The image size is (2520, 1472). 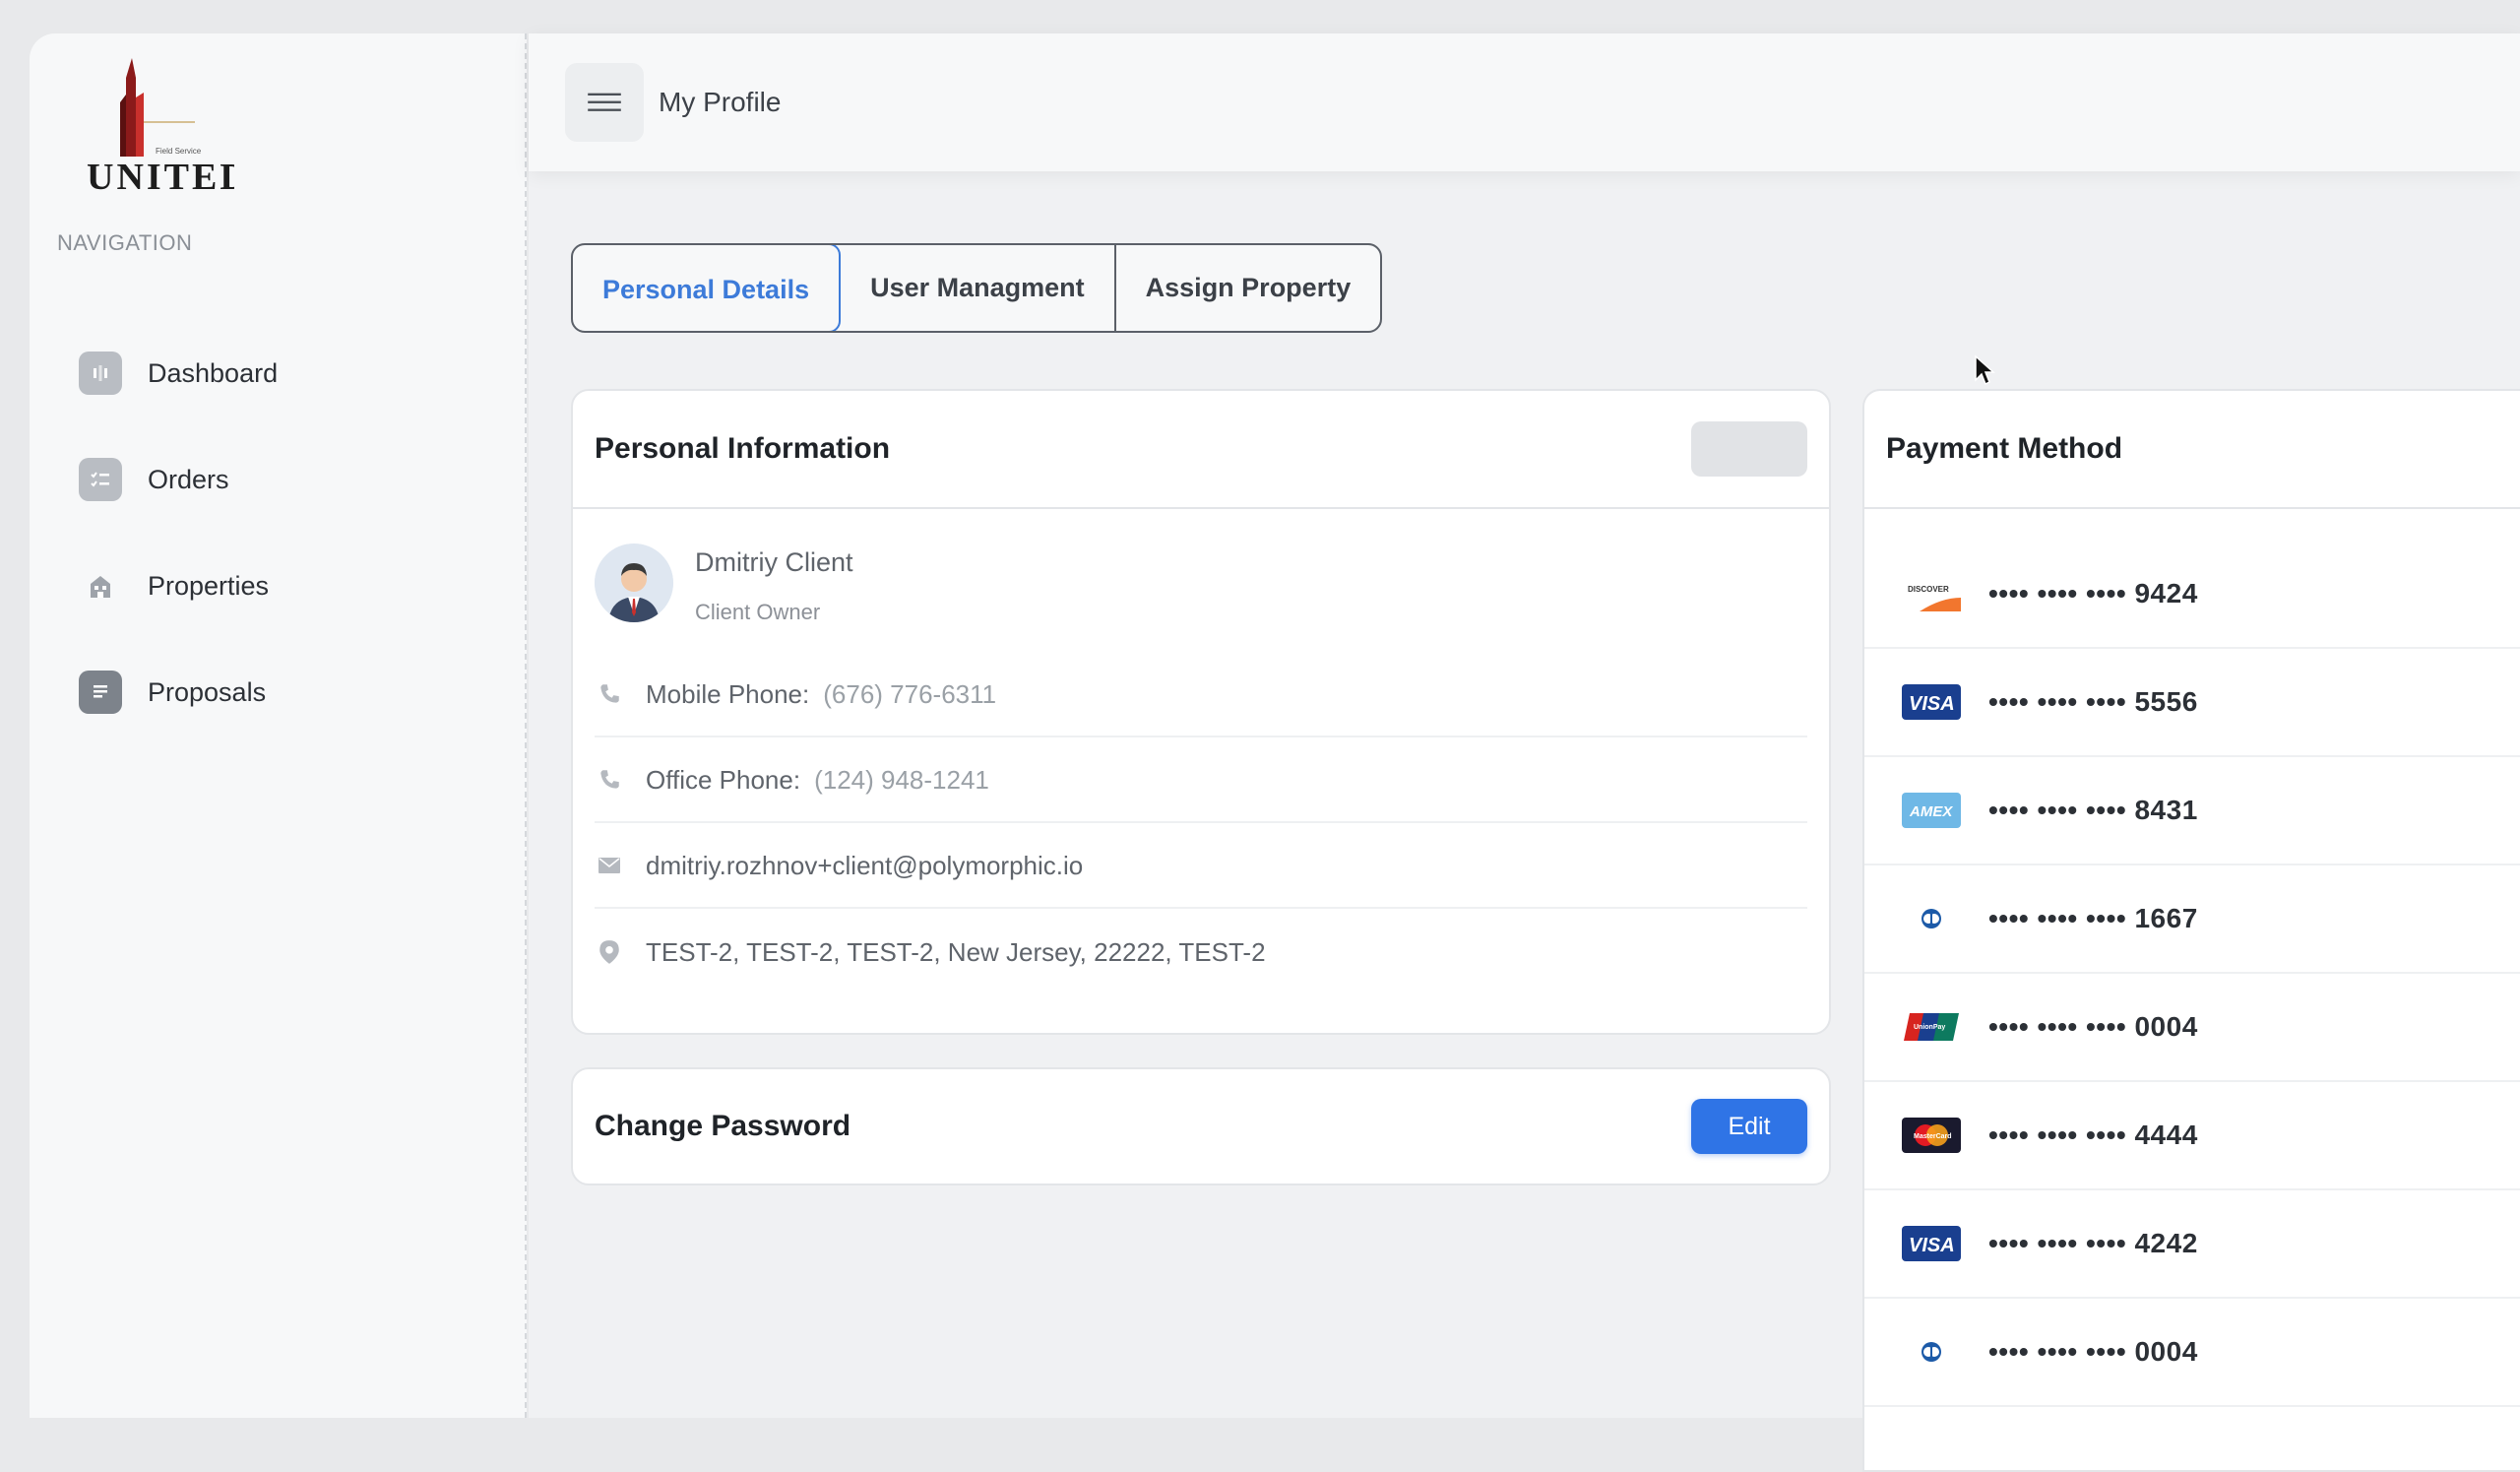 What do you see at coordinates (864, 866) in the screenshot?
I see `email-value: dmitriy.rozhnov+client@polymorphic.io` at bounding box center [864, 866].